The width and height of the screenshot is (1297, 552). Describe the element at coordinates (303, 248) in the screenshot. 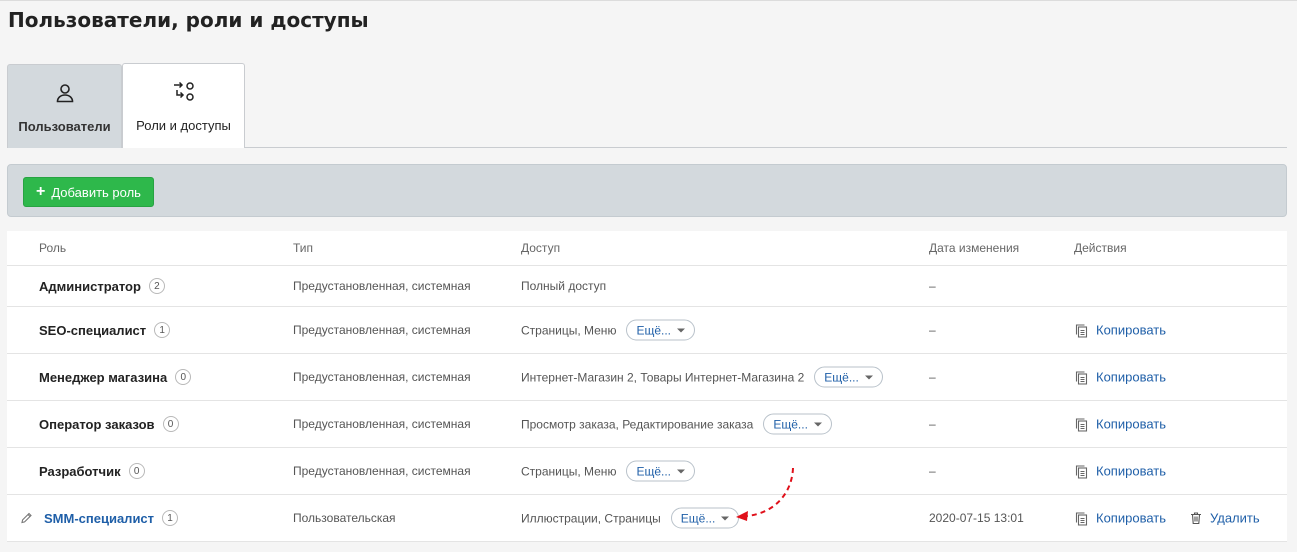

I see `column-header-type: Тип` at that location.